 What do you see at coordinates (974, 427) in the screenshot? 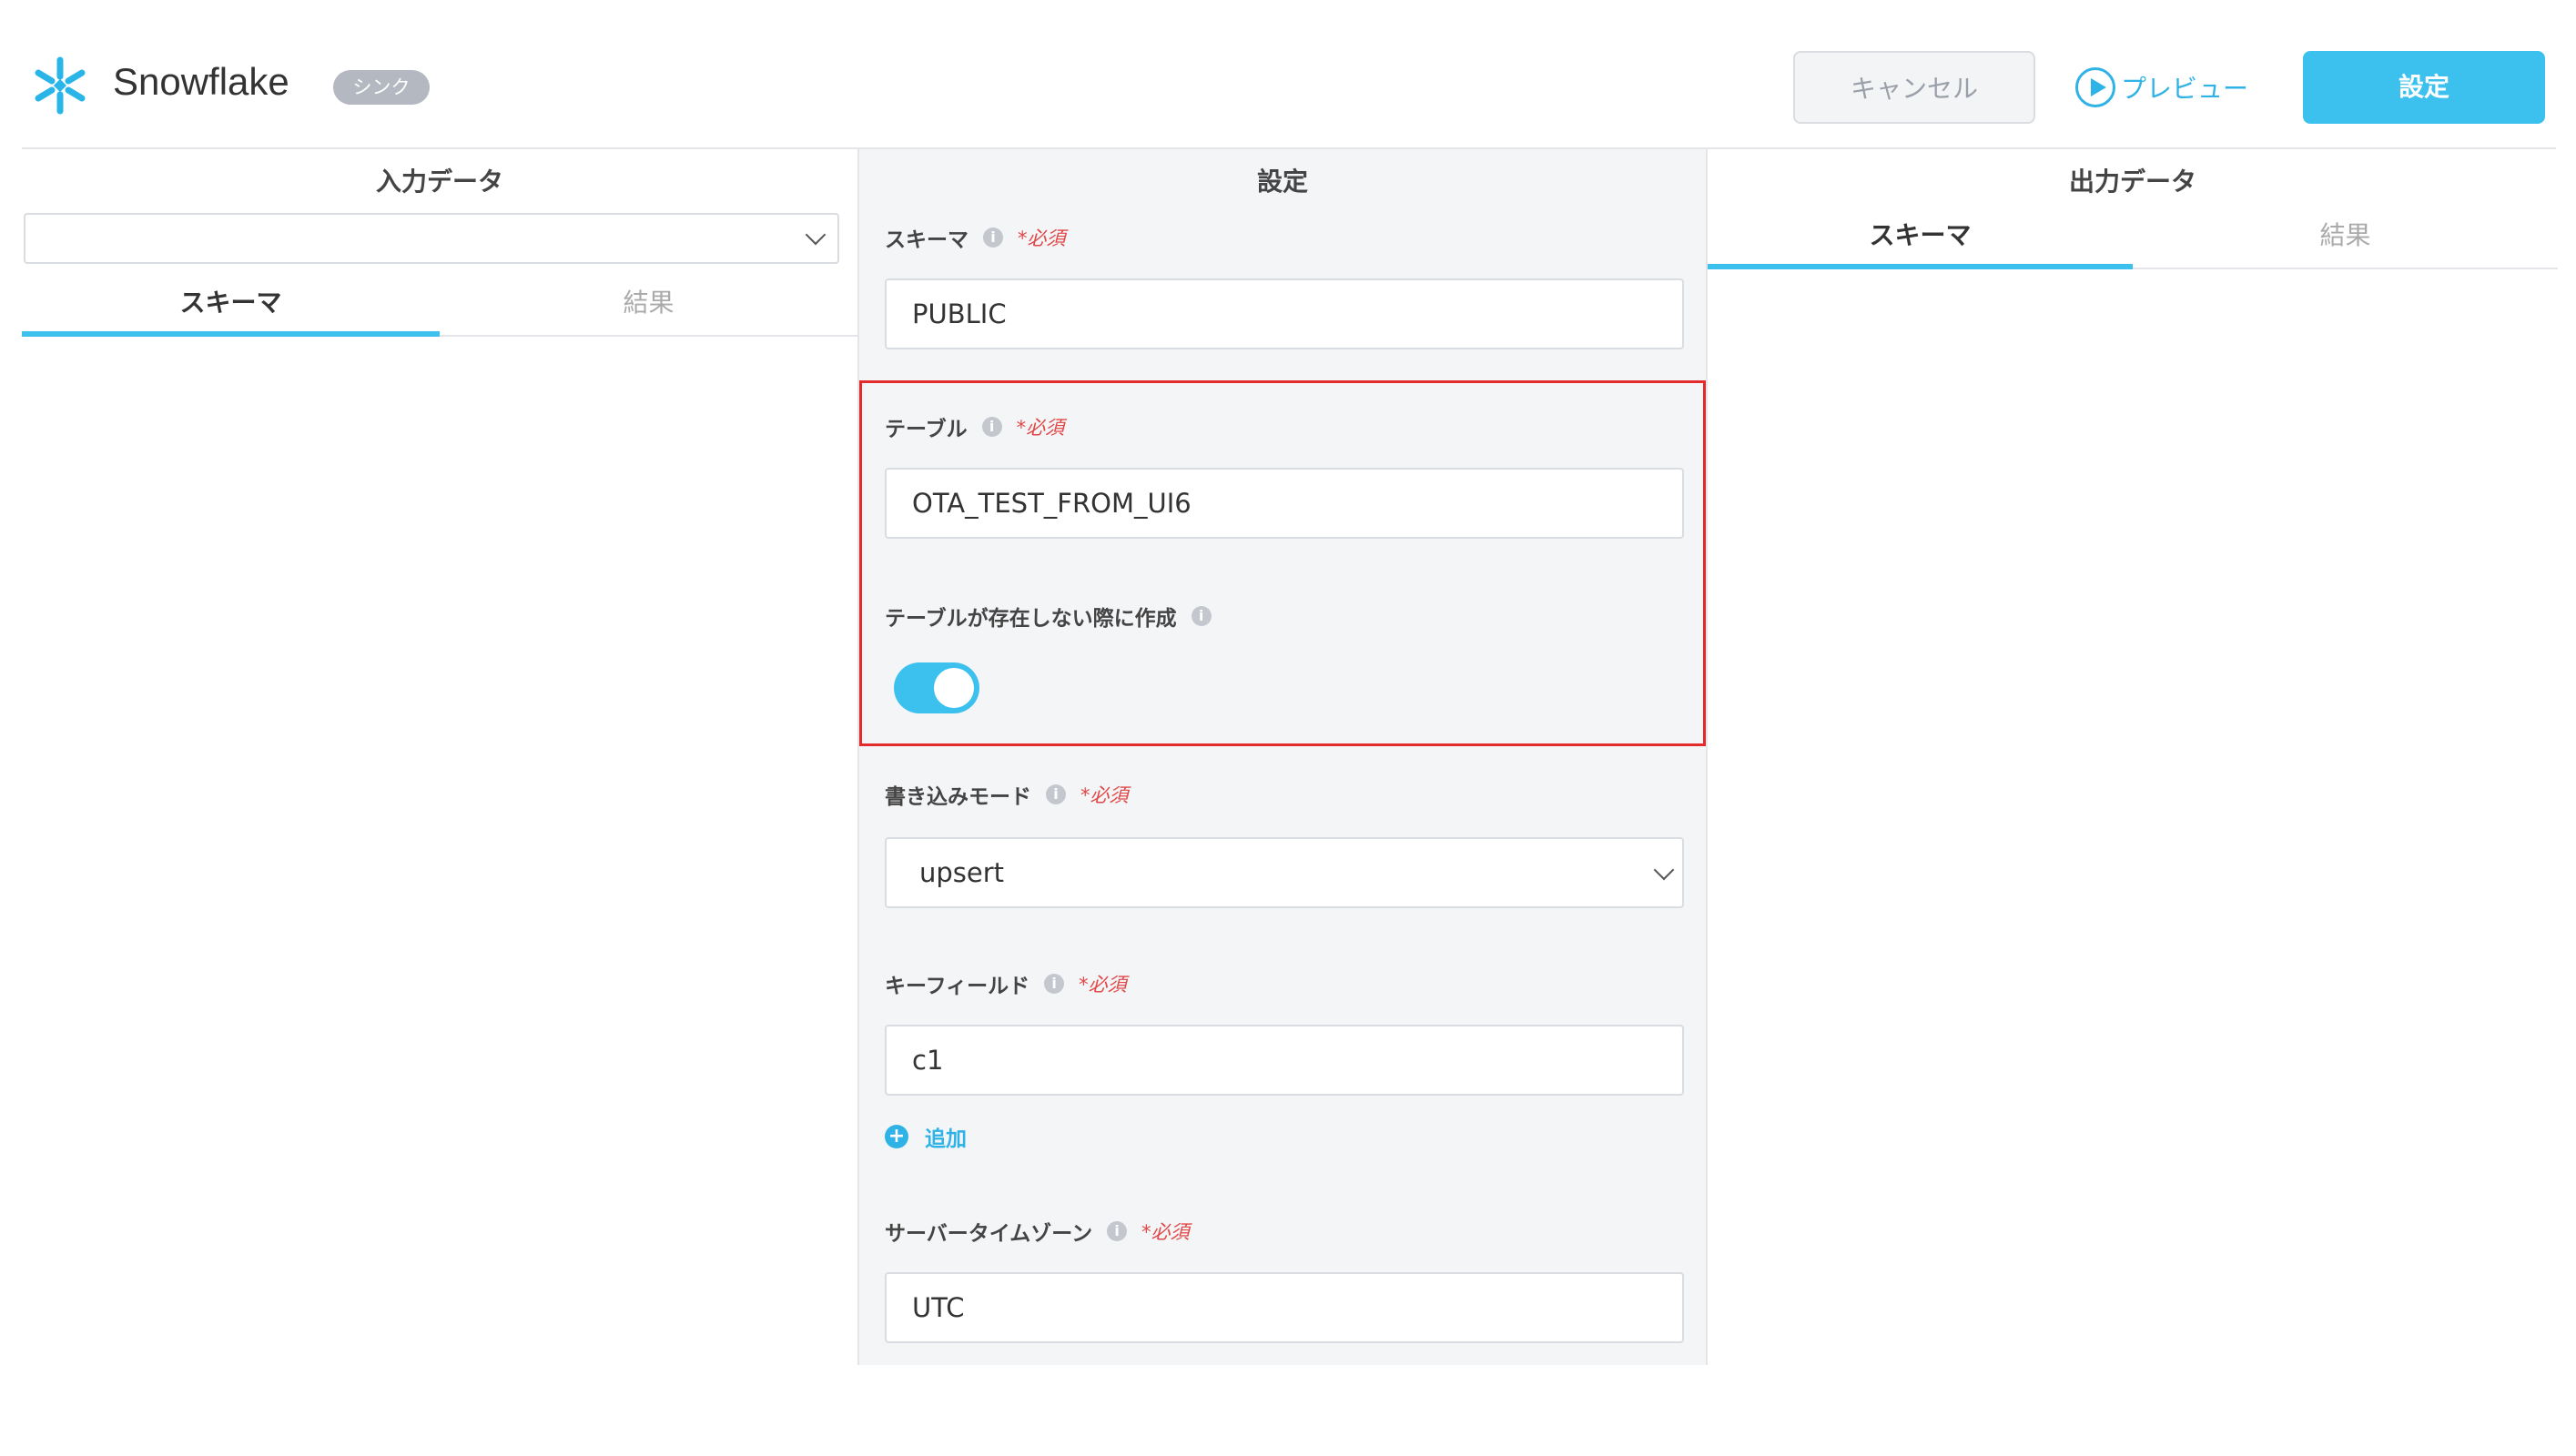
I see `table-label-row: テーブル i *必須` at bounding box center [974, 427].